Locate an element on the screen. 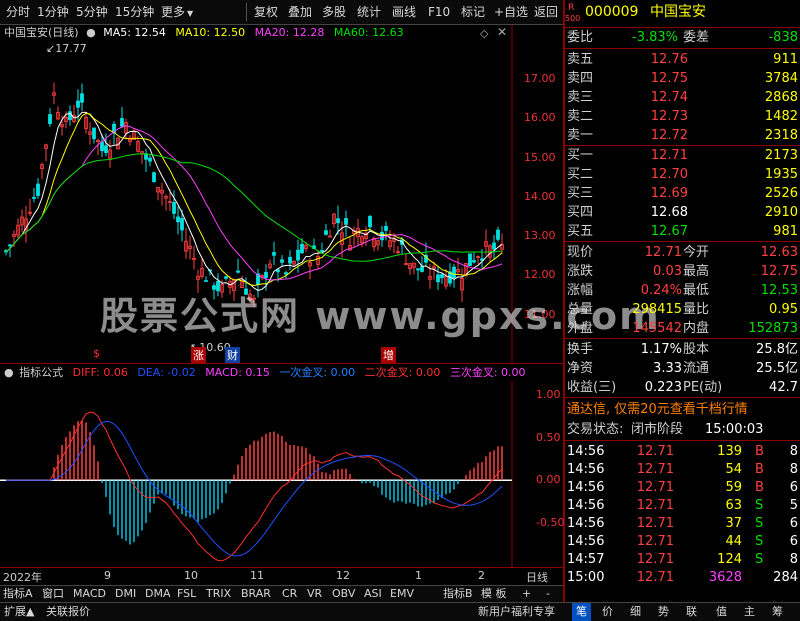 Image resolution: width=800 pixels, height=621 pixels. bid-price: 12.68 is located at coordinates (669, 212).